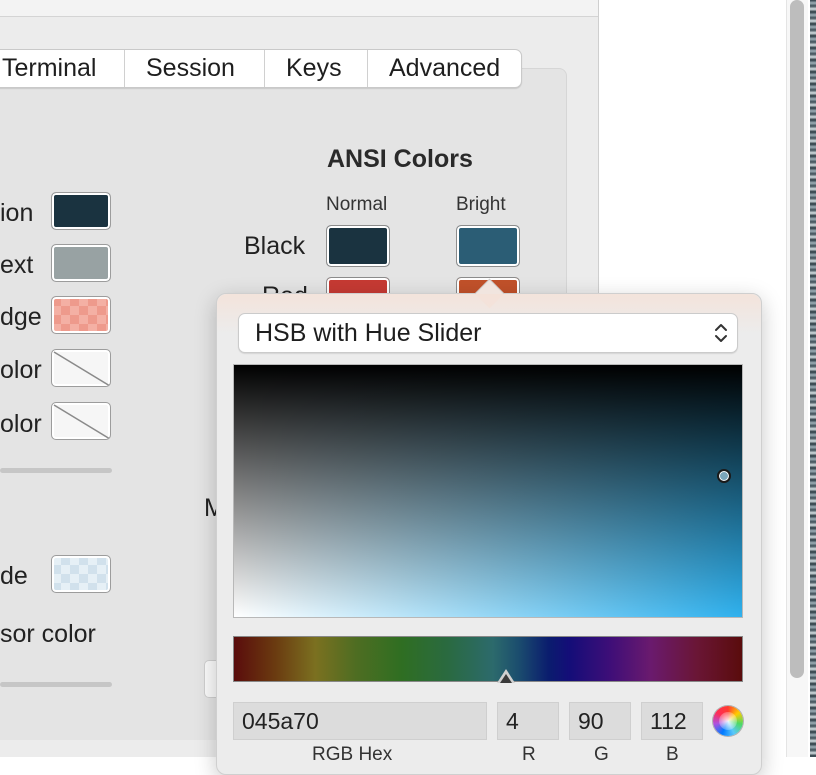  What do you see at coordinates (275, 246) in the screenshot?
I see `ansi-black-row-label: Black` at bounding box center [275, 246].